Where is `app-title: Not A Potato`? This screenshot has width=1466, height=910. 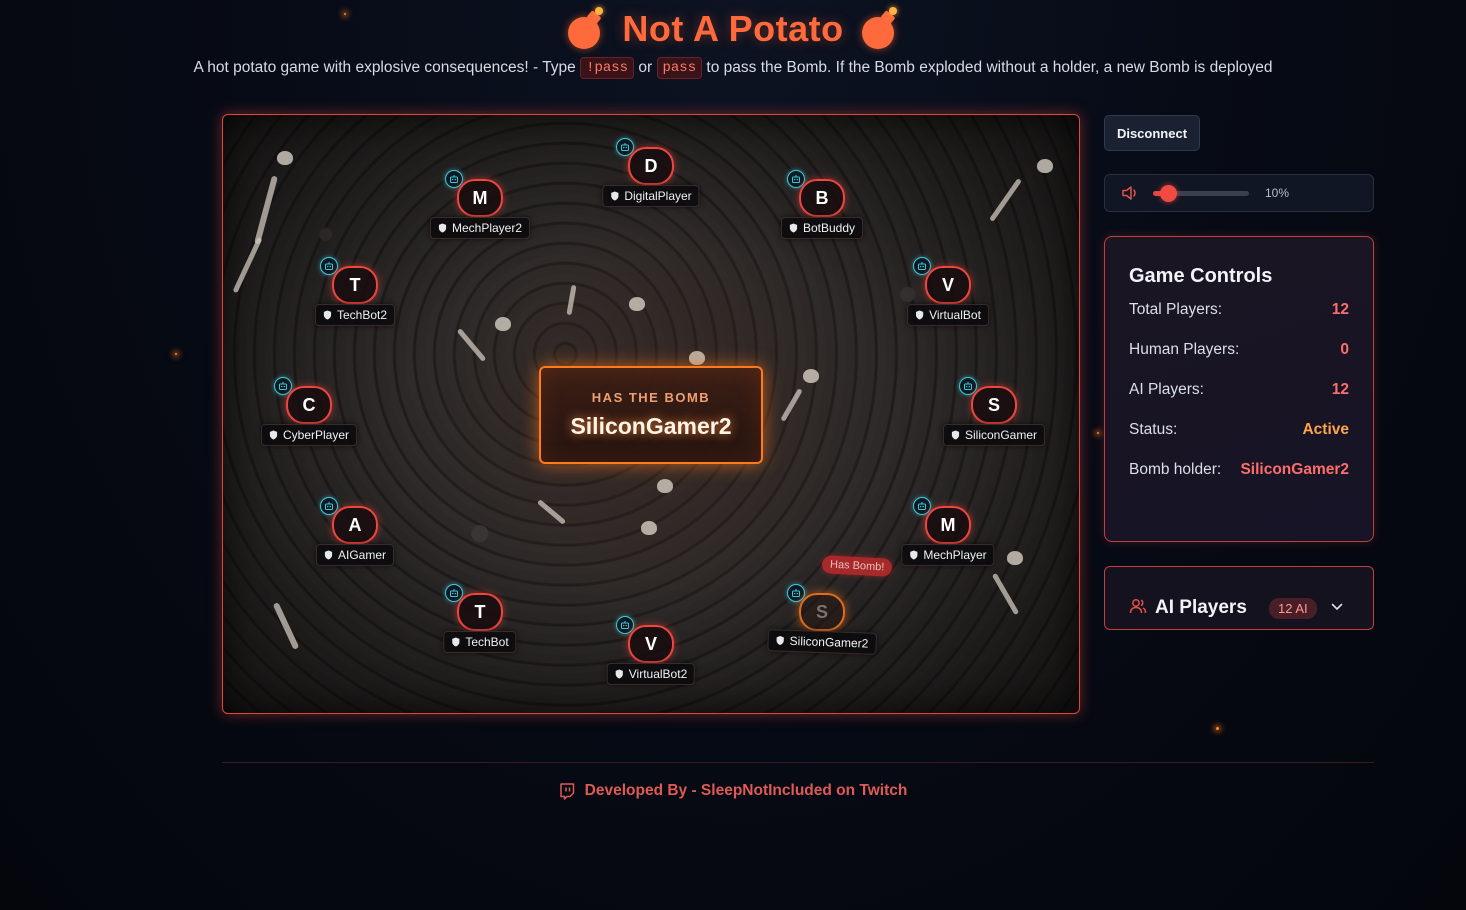
app-title: Not A Potato is located at coordinates (733, 28).